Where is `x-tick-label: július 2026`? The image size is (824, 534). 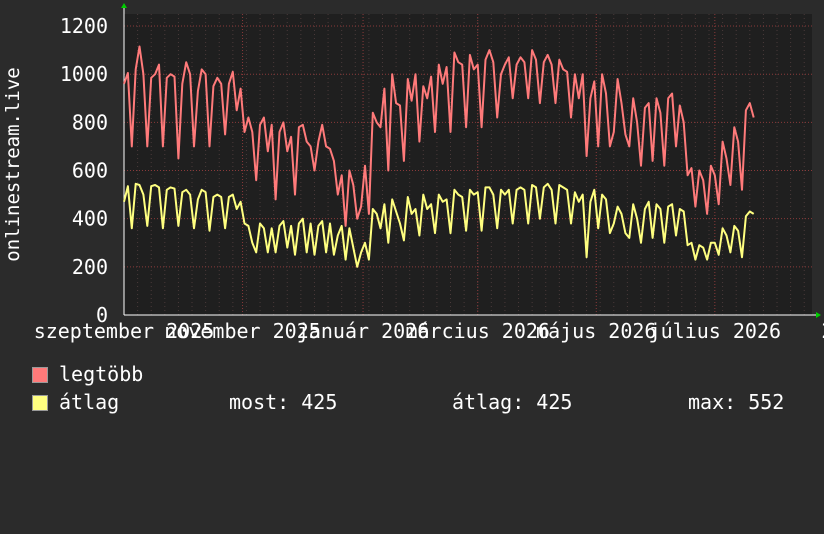
x-tick-label: július 2026 is located at coordinates (715, 331).